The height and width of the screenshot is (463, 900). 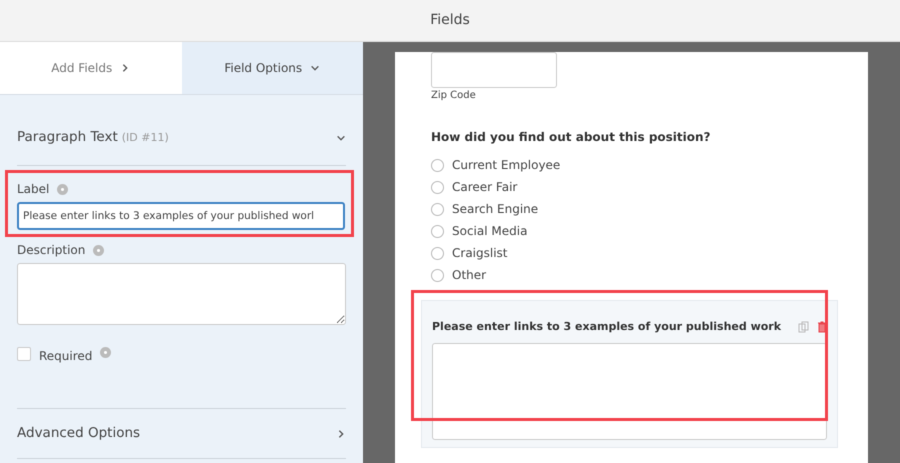 What do you see at coordinates (65, 356) in the screenshot?
I see `checkbox-label: Required` at bounding box center [65, 356].